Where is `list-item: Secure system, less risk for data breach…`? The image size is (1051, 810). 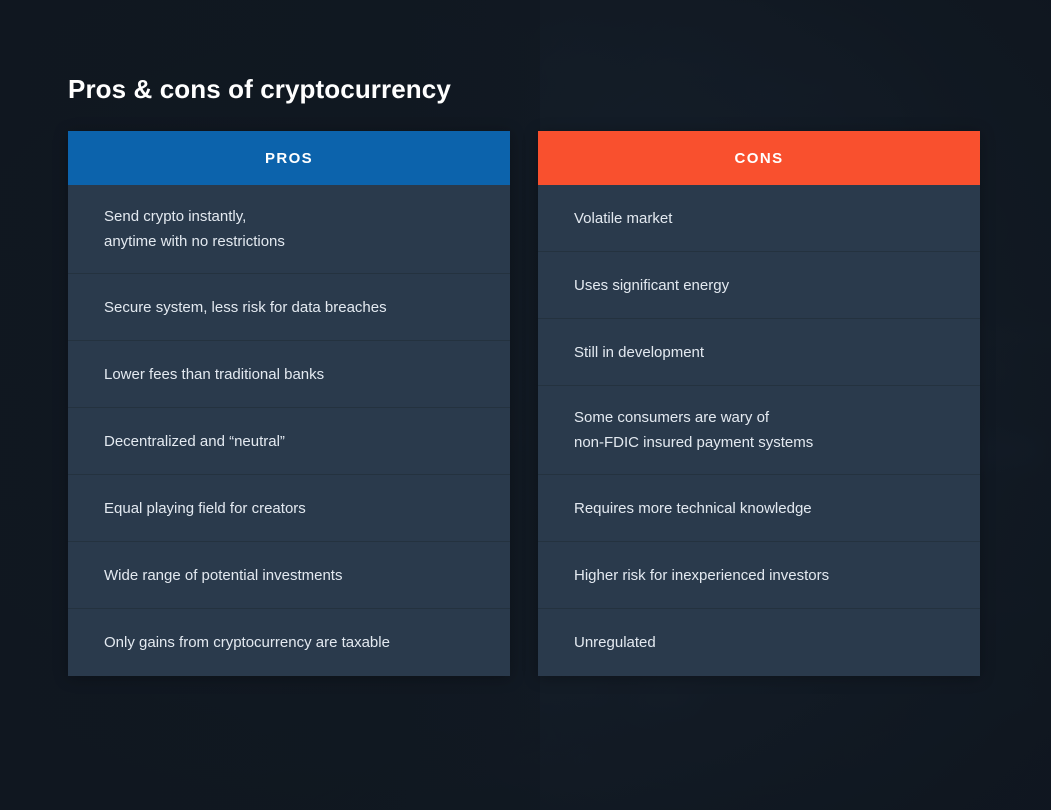
list-item: Secure system, less risk for data breach… is located at coordinates (289, 307).